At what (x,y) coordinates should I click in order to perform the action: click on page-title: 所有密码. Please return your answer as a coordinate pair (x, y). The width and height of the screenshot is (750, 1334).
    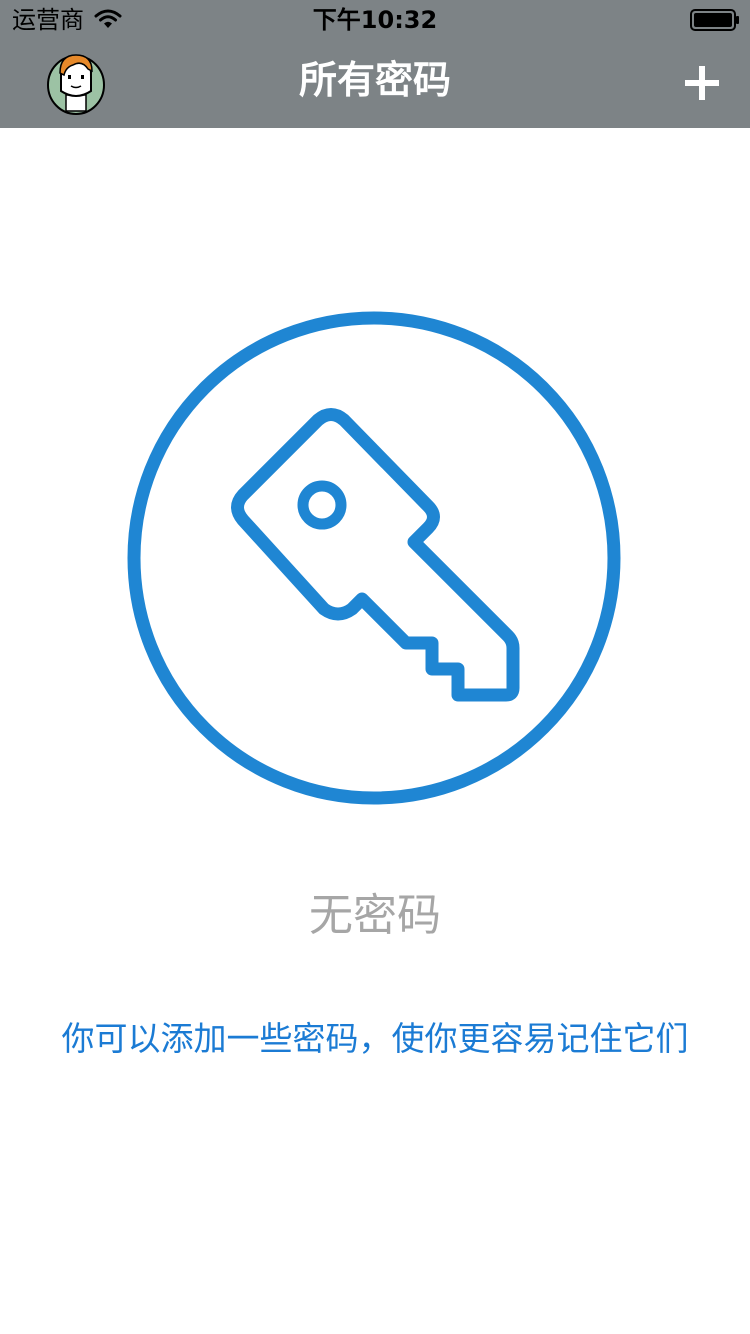
    Looking at the image, I should click on (374, 80).